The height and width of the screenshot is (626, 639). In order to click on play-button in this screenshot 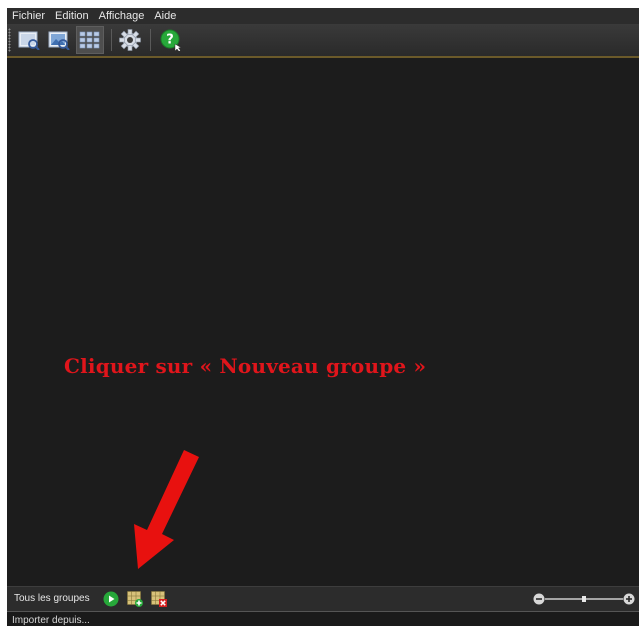, I will do `click(111, 599)`.